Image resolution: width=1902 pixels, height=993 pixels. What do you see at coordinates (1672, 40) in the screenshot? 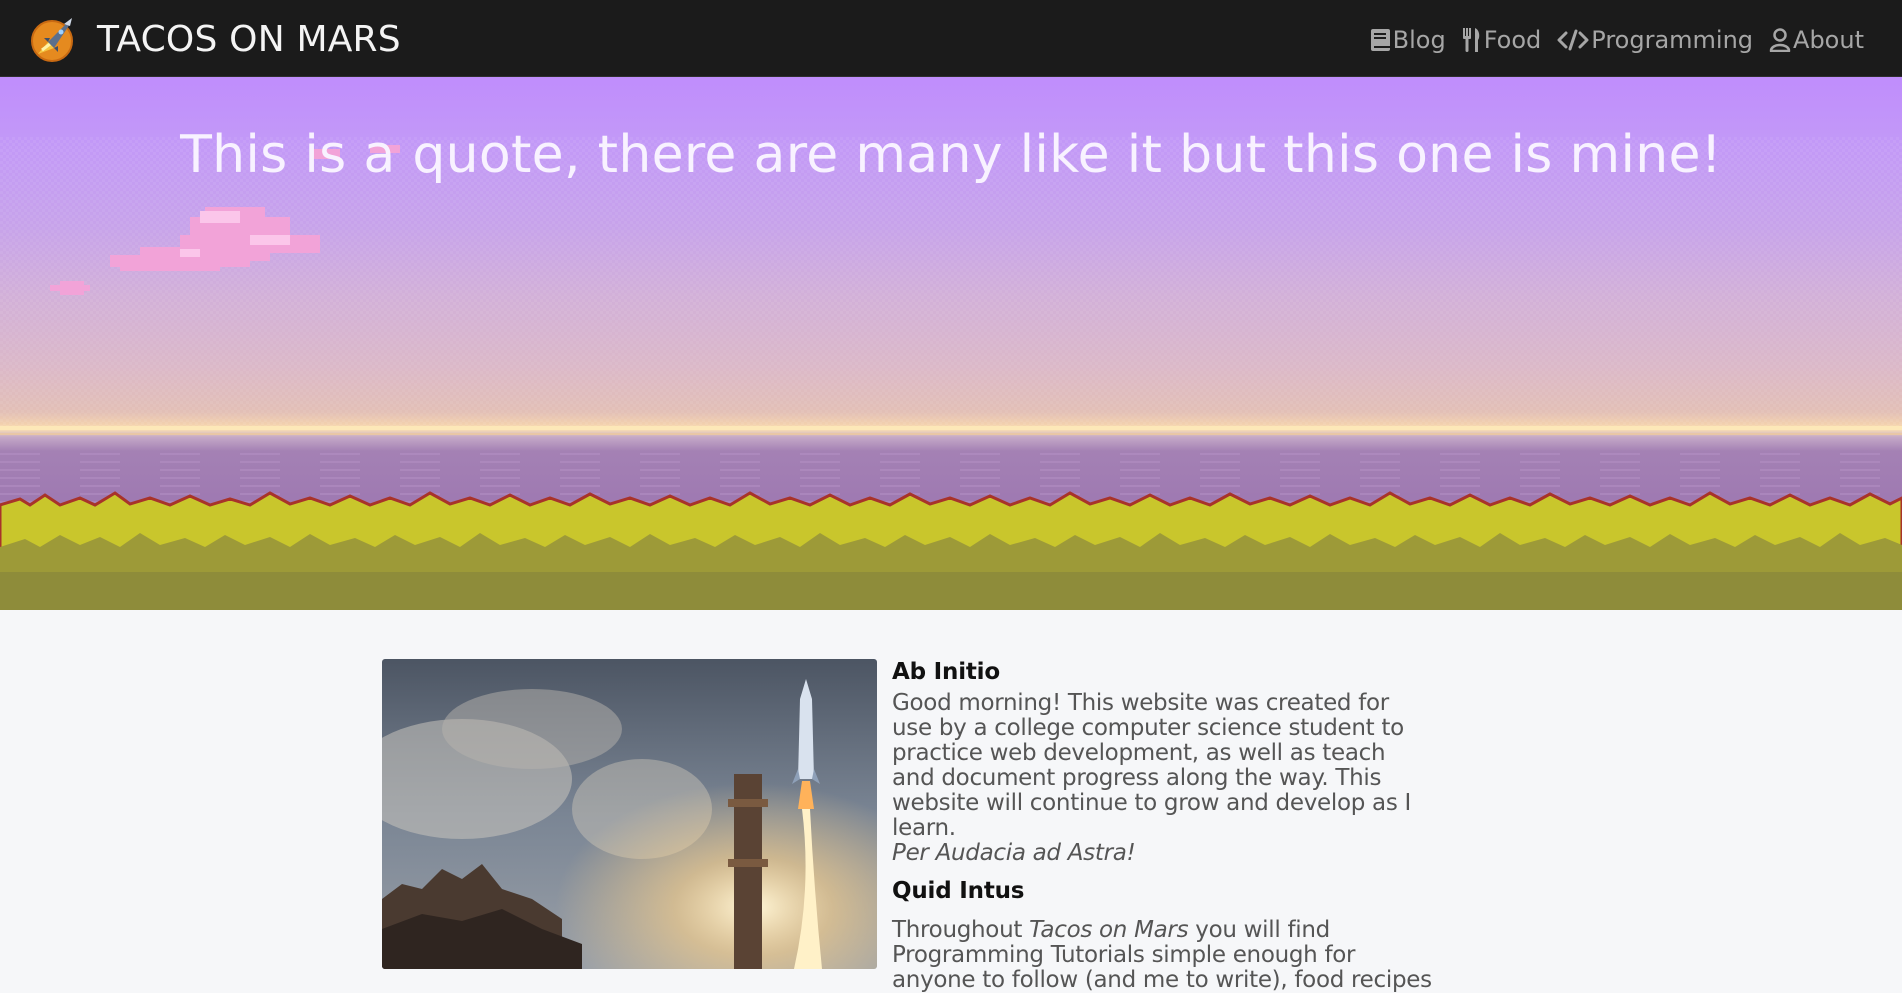
I see `nav-link-label: Programming` at bounding box center [1672, 40].